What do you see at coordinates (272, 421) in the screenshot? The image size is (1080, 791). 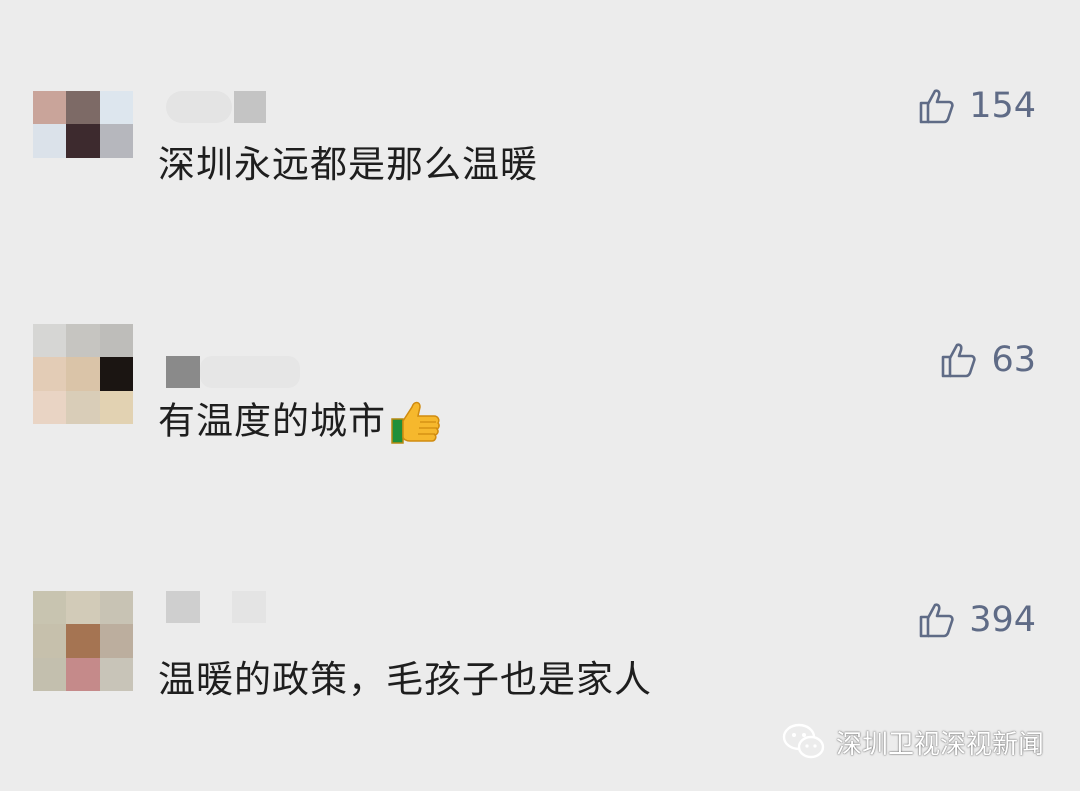 I see `comment-text-label: 有温度的城市` at bounding box center [272, 421].